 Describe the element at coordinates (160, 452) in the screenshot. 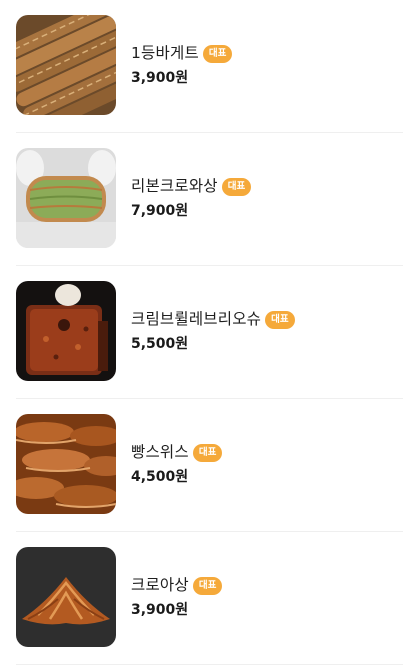

I see `menu-item-name: 빵스위스` at that location.